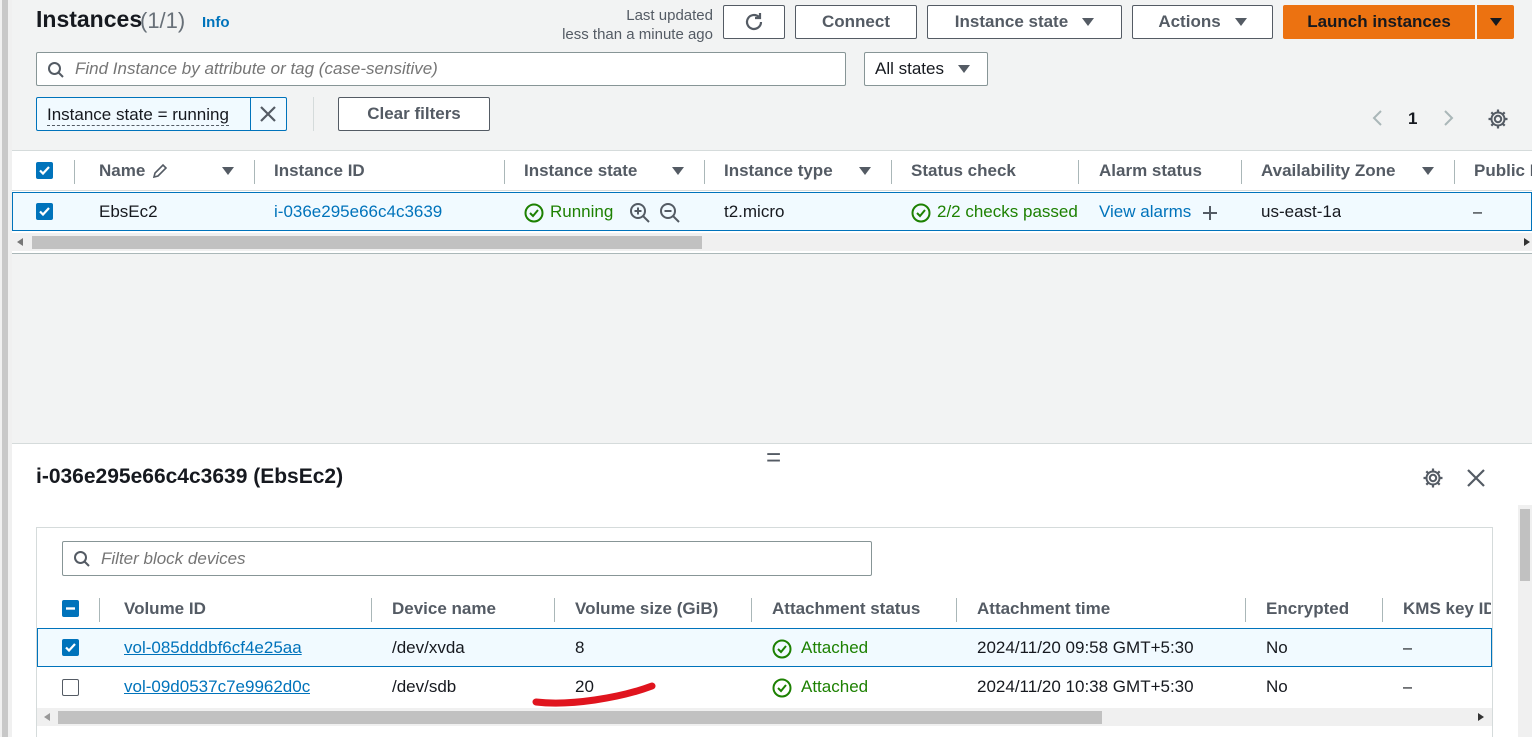  I want to click on col-availability-zone: Availability Zone, so click(1328, 171).